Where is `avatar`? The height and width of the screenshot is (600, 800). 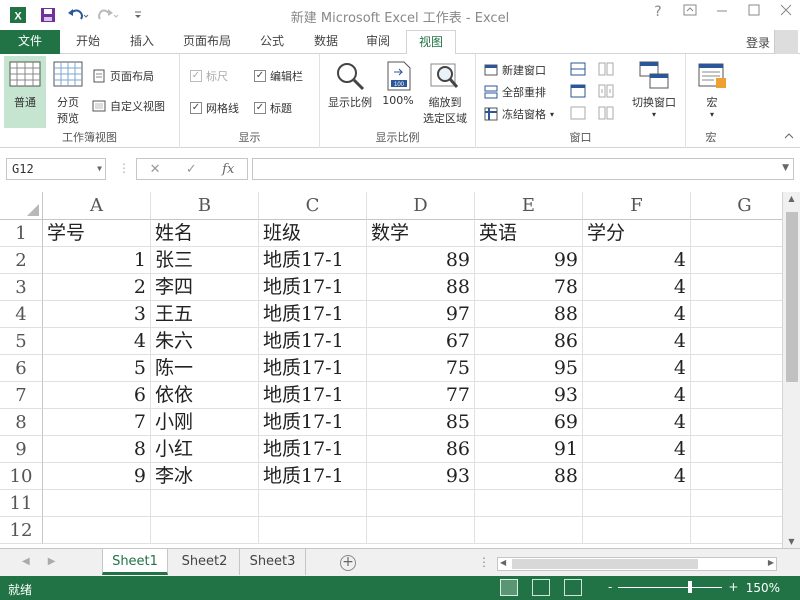
avatar is located at coordinates (786, 42).